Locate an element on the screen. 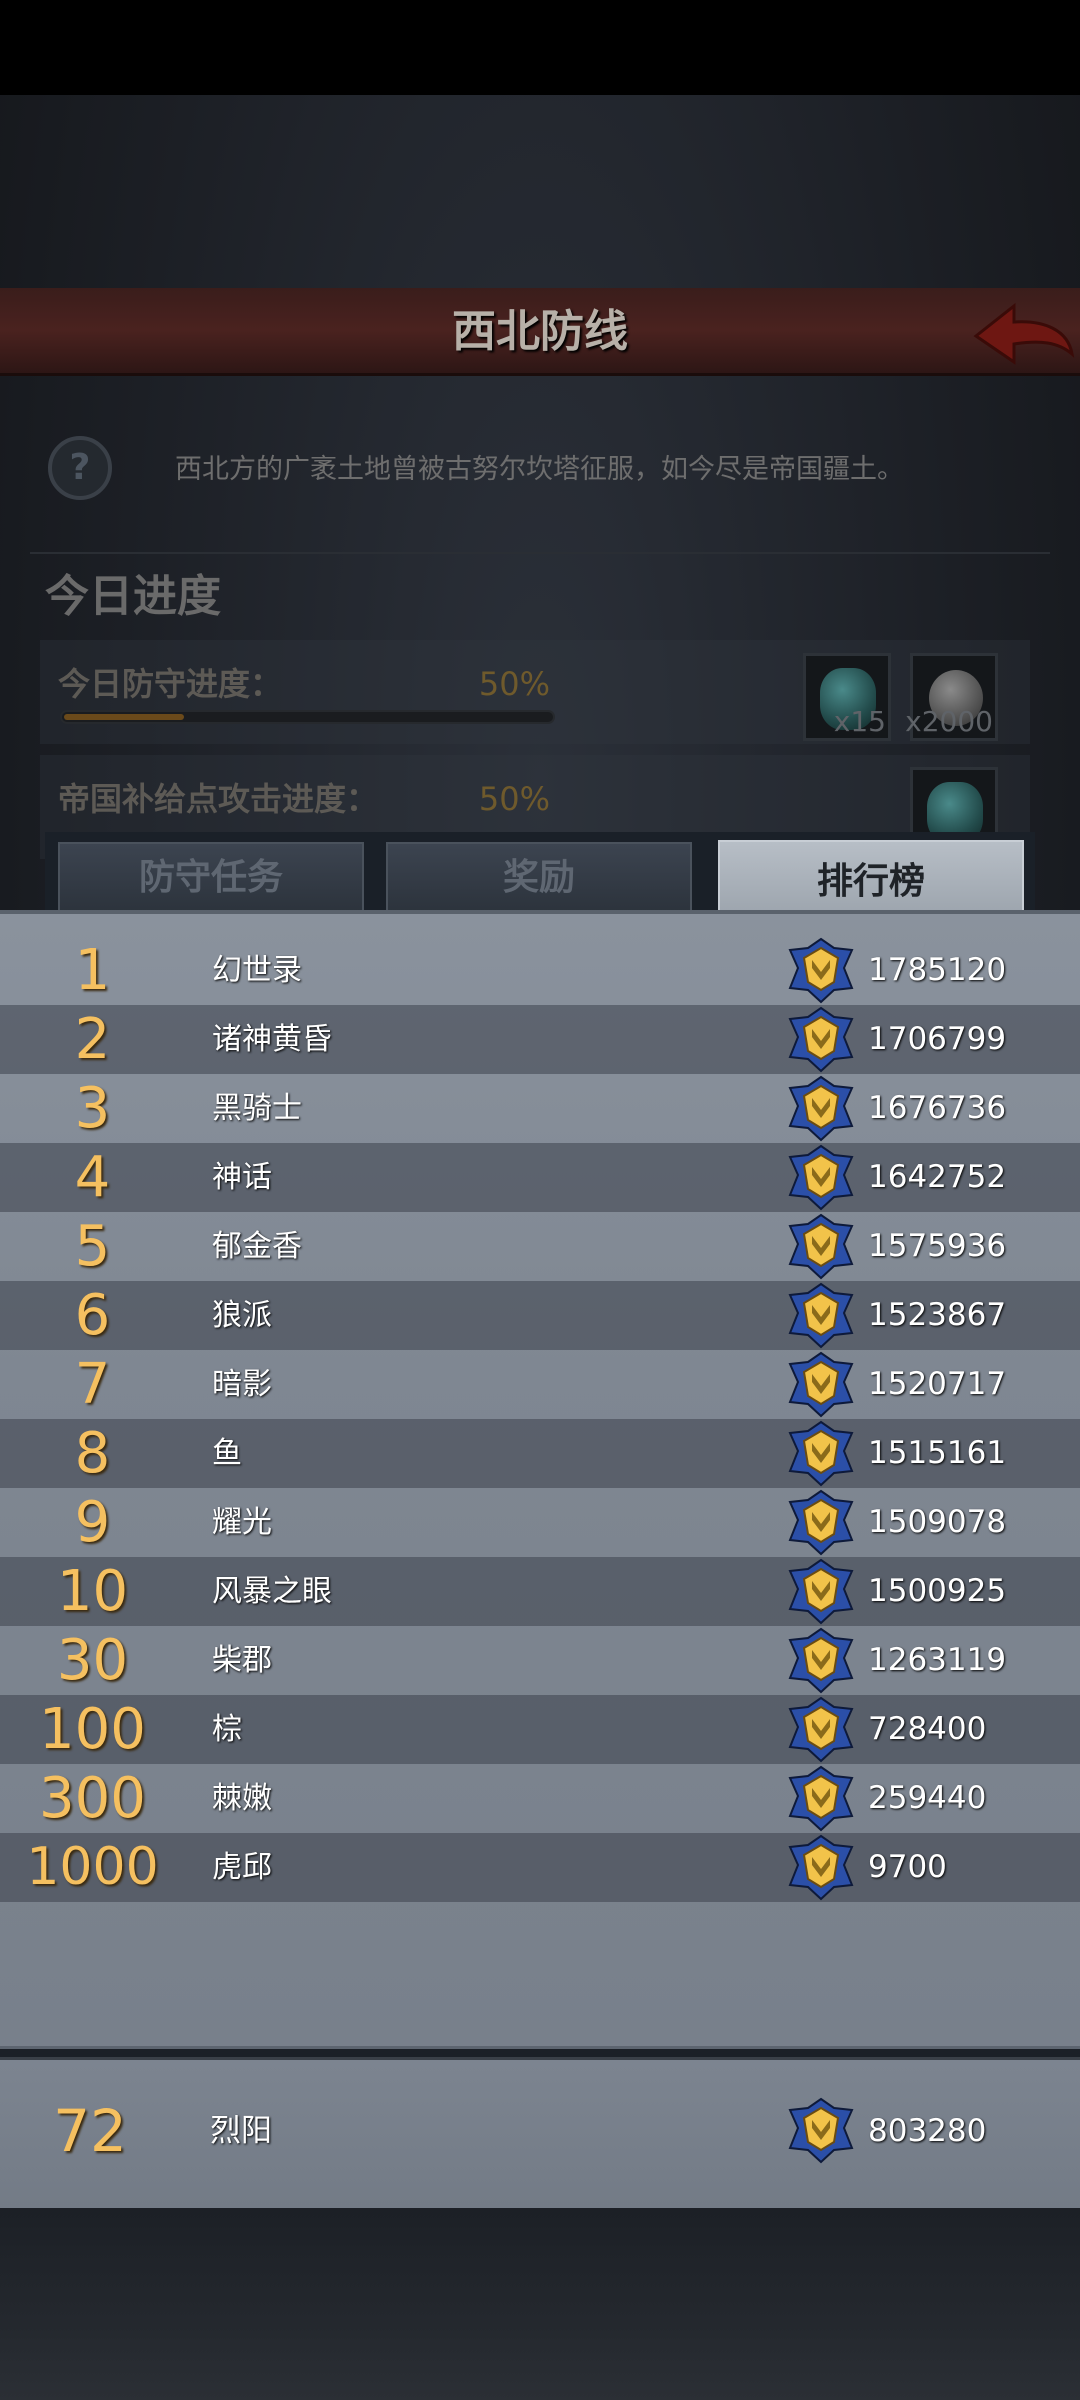 The image size is (1080, 2400). guild-name: 棕 is located at coordinates (227, 1729).